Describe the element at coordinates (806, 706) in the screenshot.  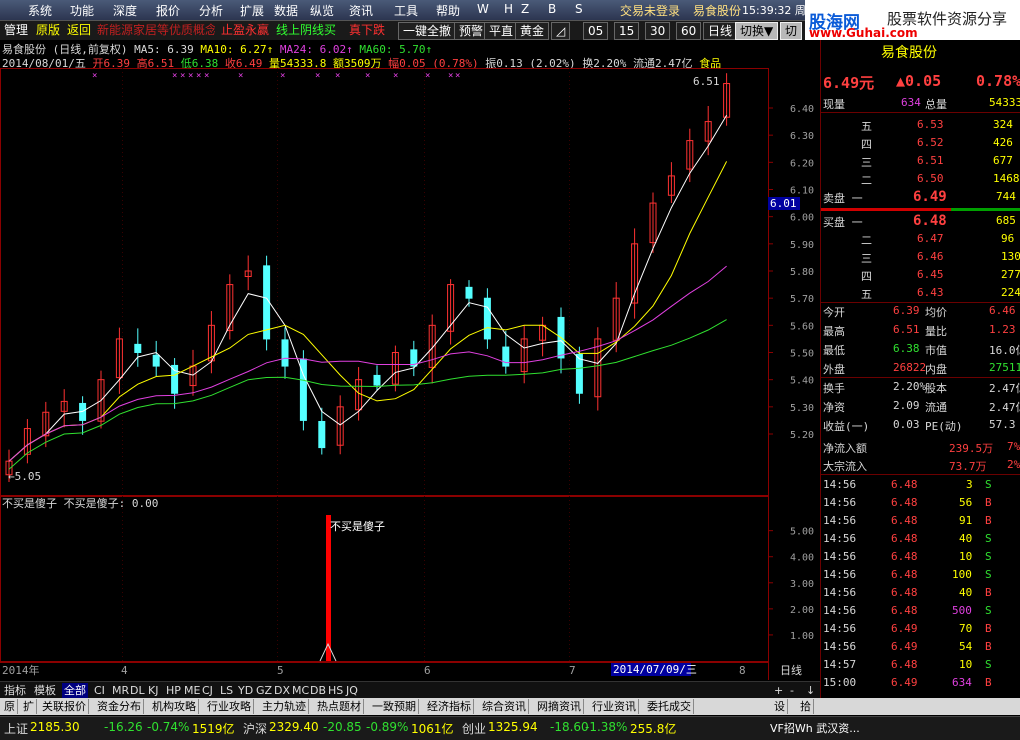
I see `info-tab-right: 拾` at that location.